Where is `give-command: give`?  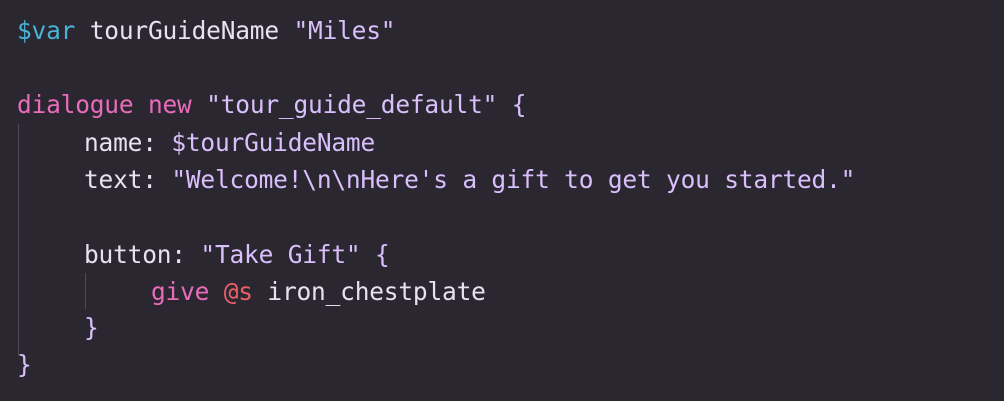
give-command: give is located at coordinates (180, 291).